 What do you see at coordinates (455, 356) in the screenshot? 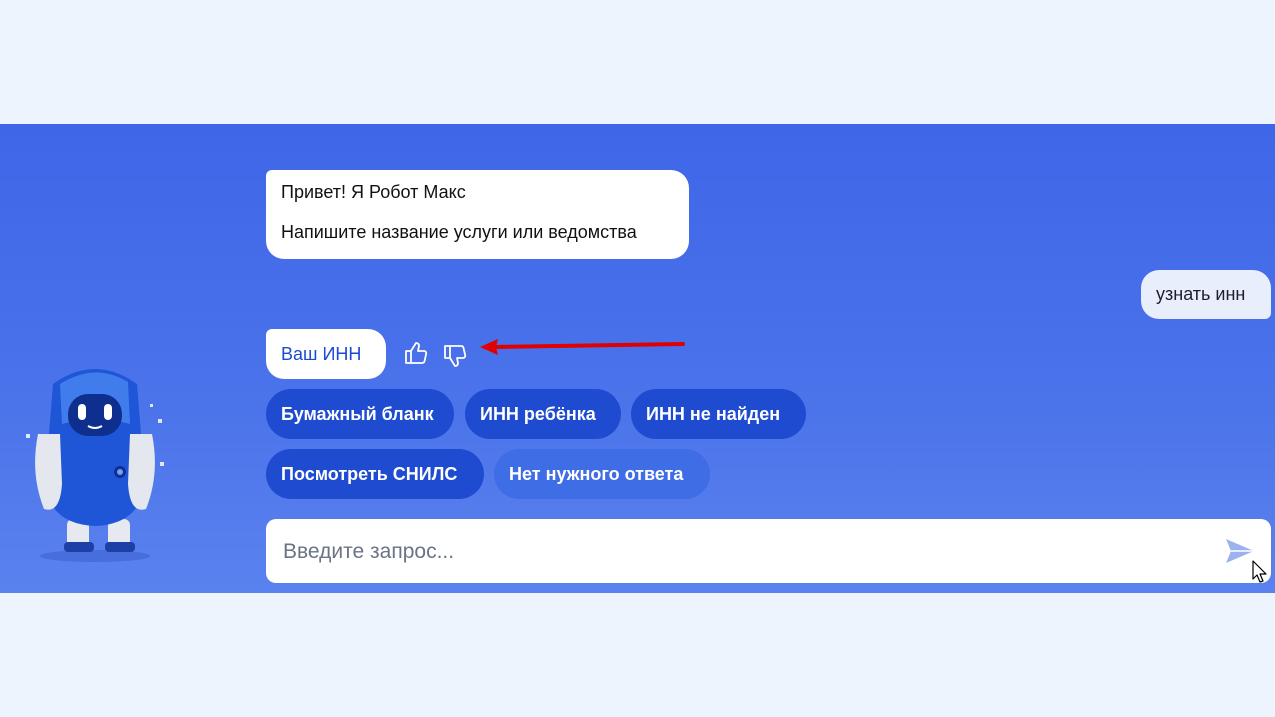
I see `thumbs-down-icon` at bounding box center [455, 356].